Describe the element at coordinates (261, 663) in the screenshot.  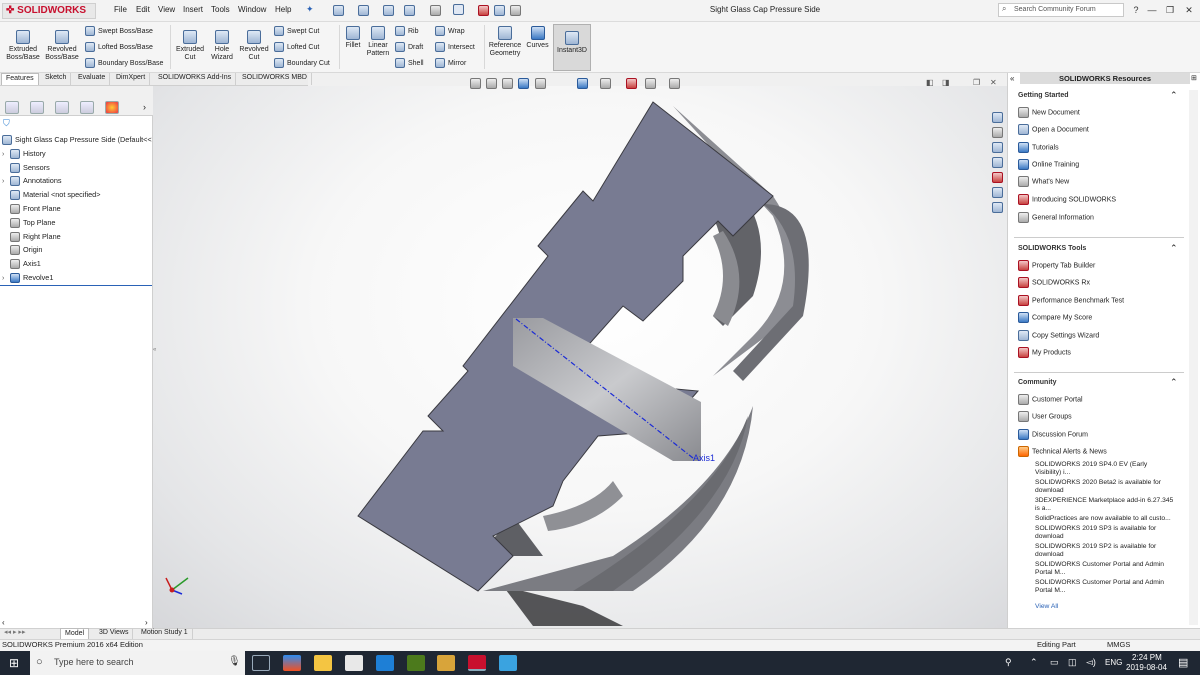
I see `task-view-icon` at that location.